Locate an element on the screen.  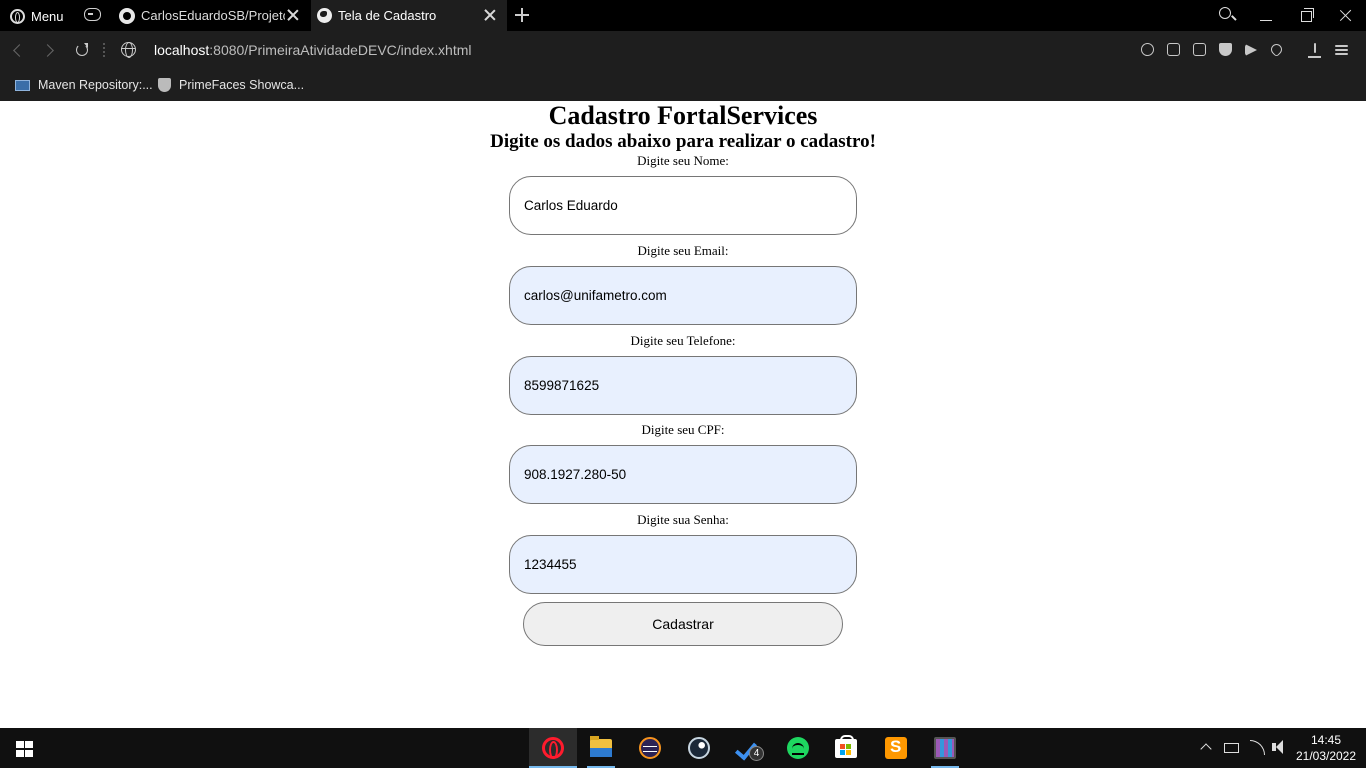
taskbar-opera is located at coordinates (553, 748).